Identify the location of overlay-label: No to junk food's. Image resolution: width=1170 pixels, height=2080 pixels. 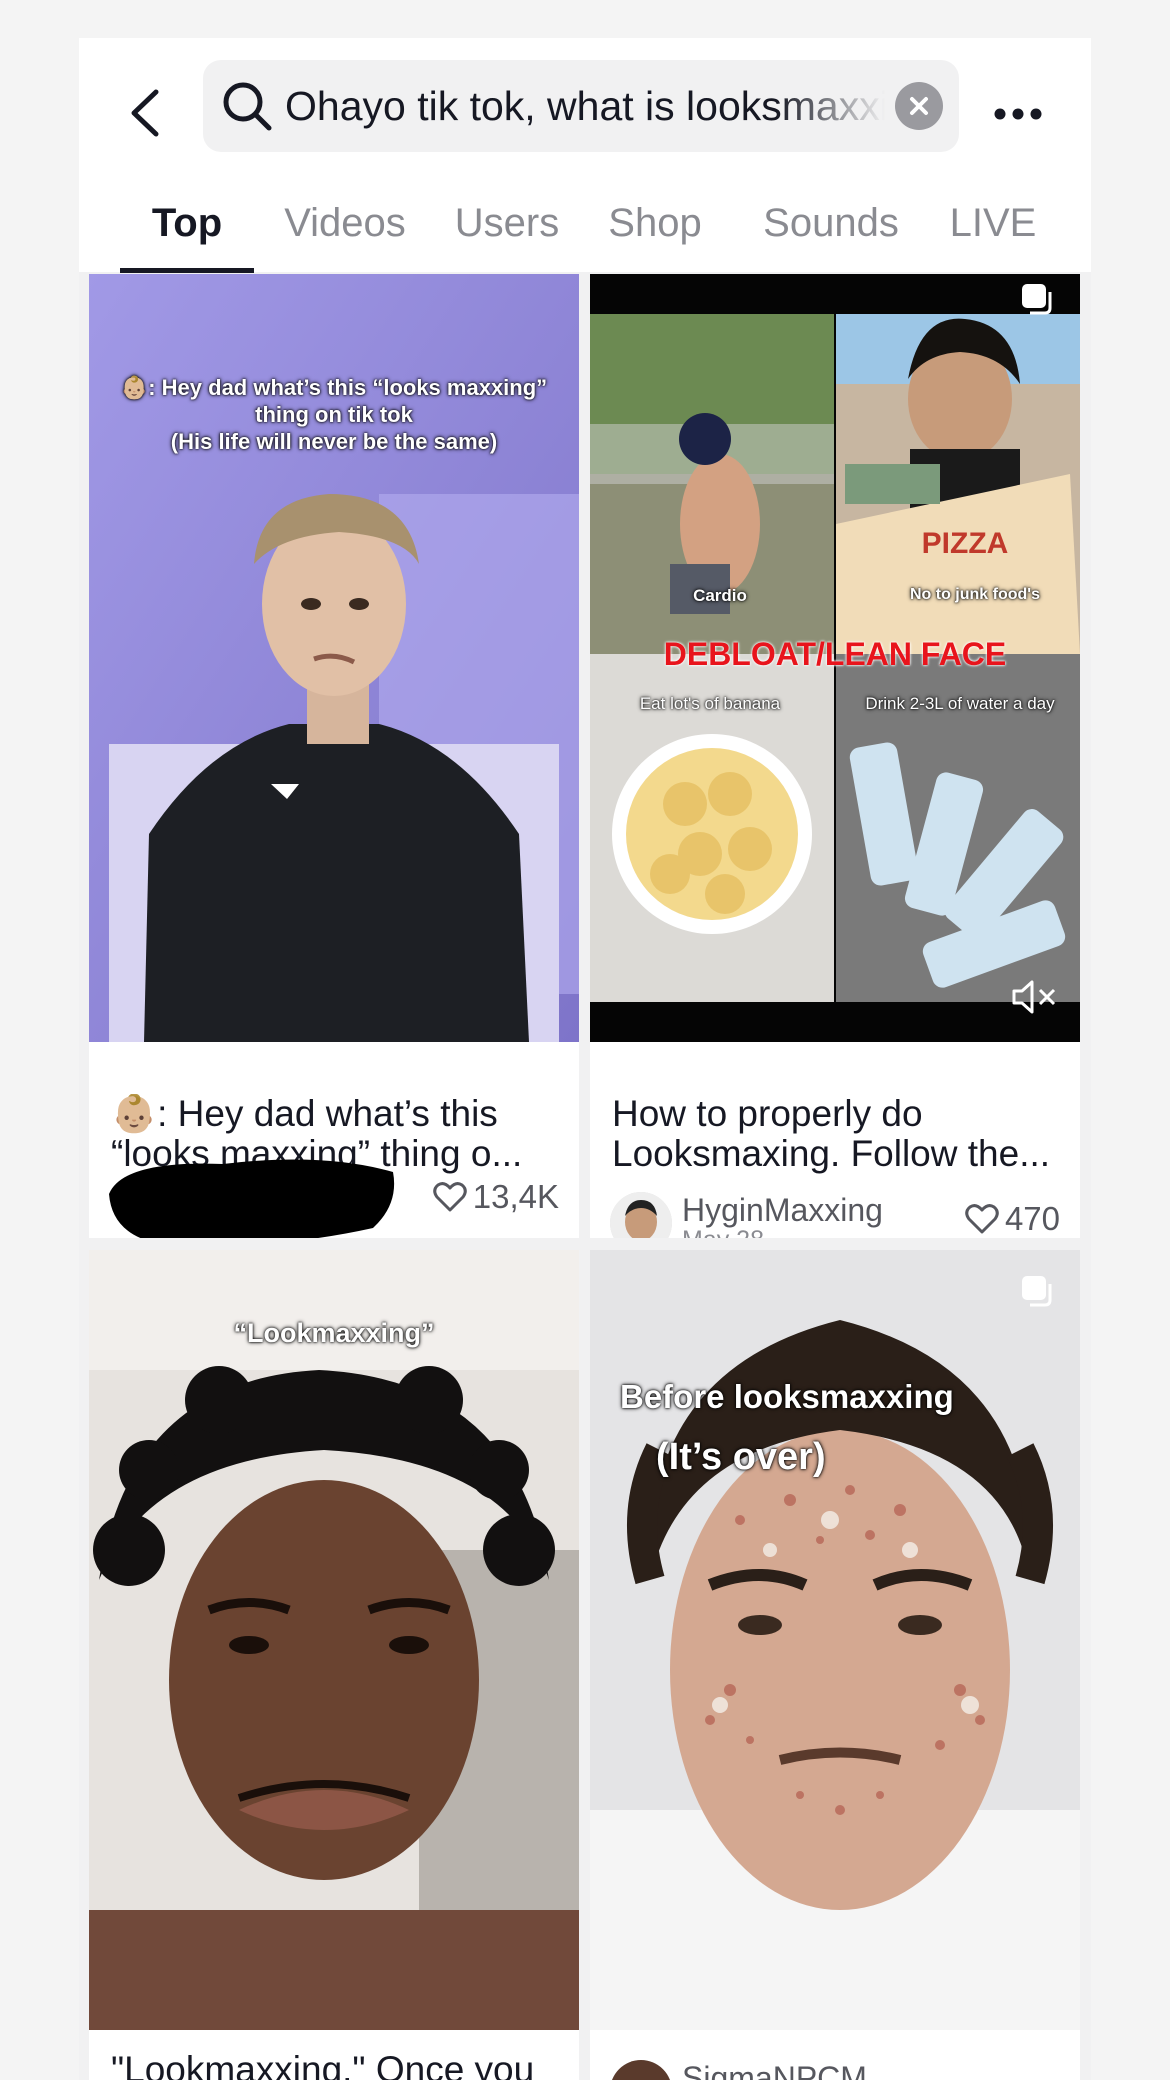
(974, 594).